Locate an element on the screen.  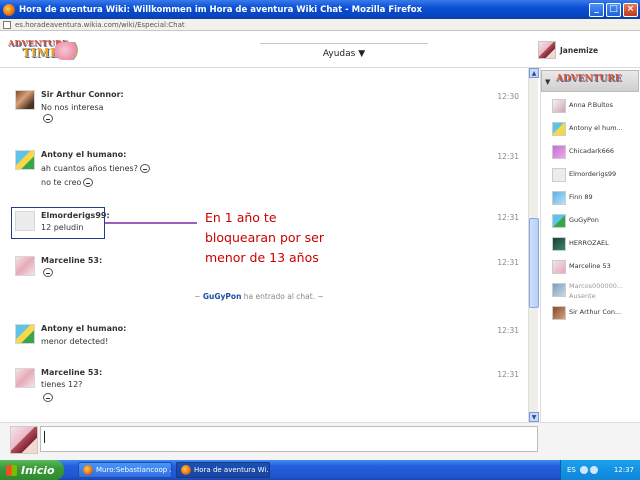
message-text-line: no te creo is located at coordinates (61, 182).